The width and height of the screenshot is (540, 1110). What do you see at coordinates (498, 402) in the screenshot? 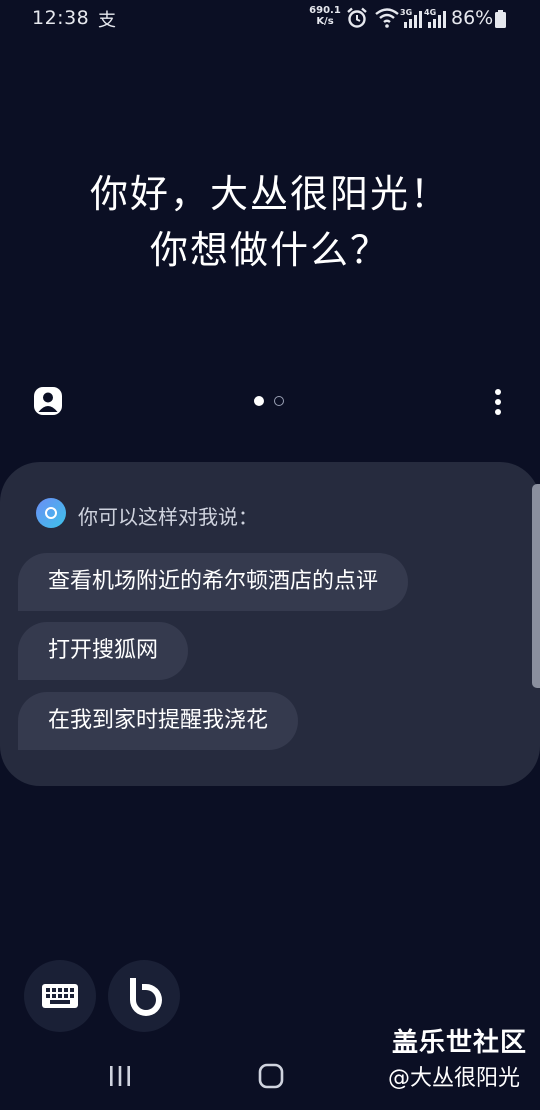
I see `more-options-icon` at bounding box center [498, 402].